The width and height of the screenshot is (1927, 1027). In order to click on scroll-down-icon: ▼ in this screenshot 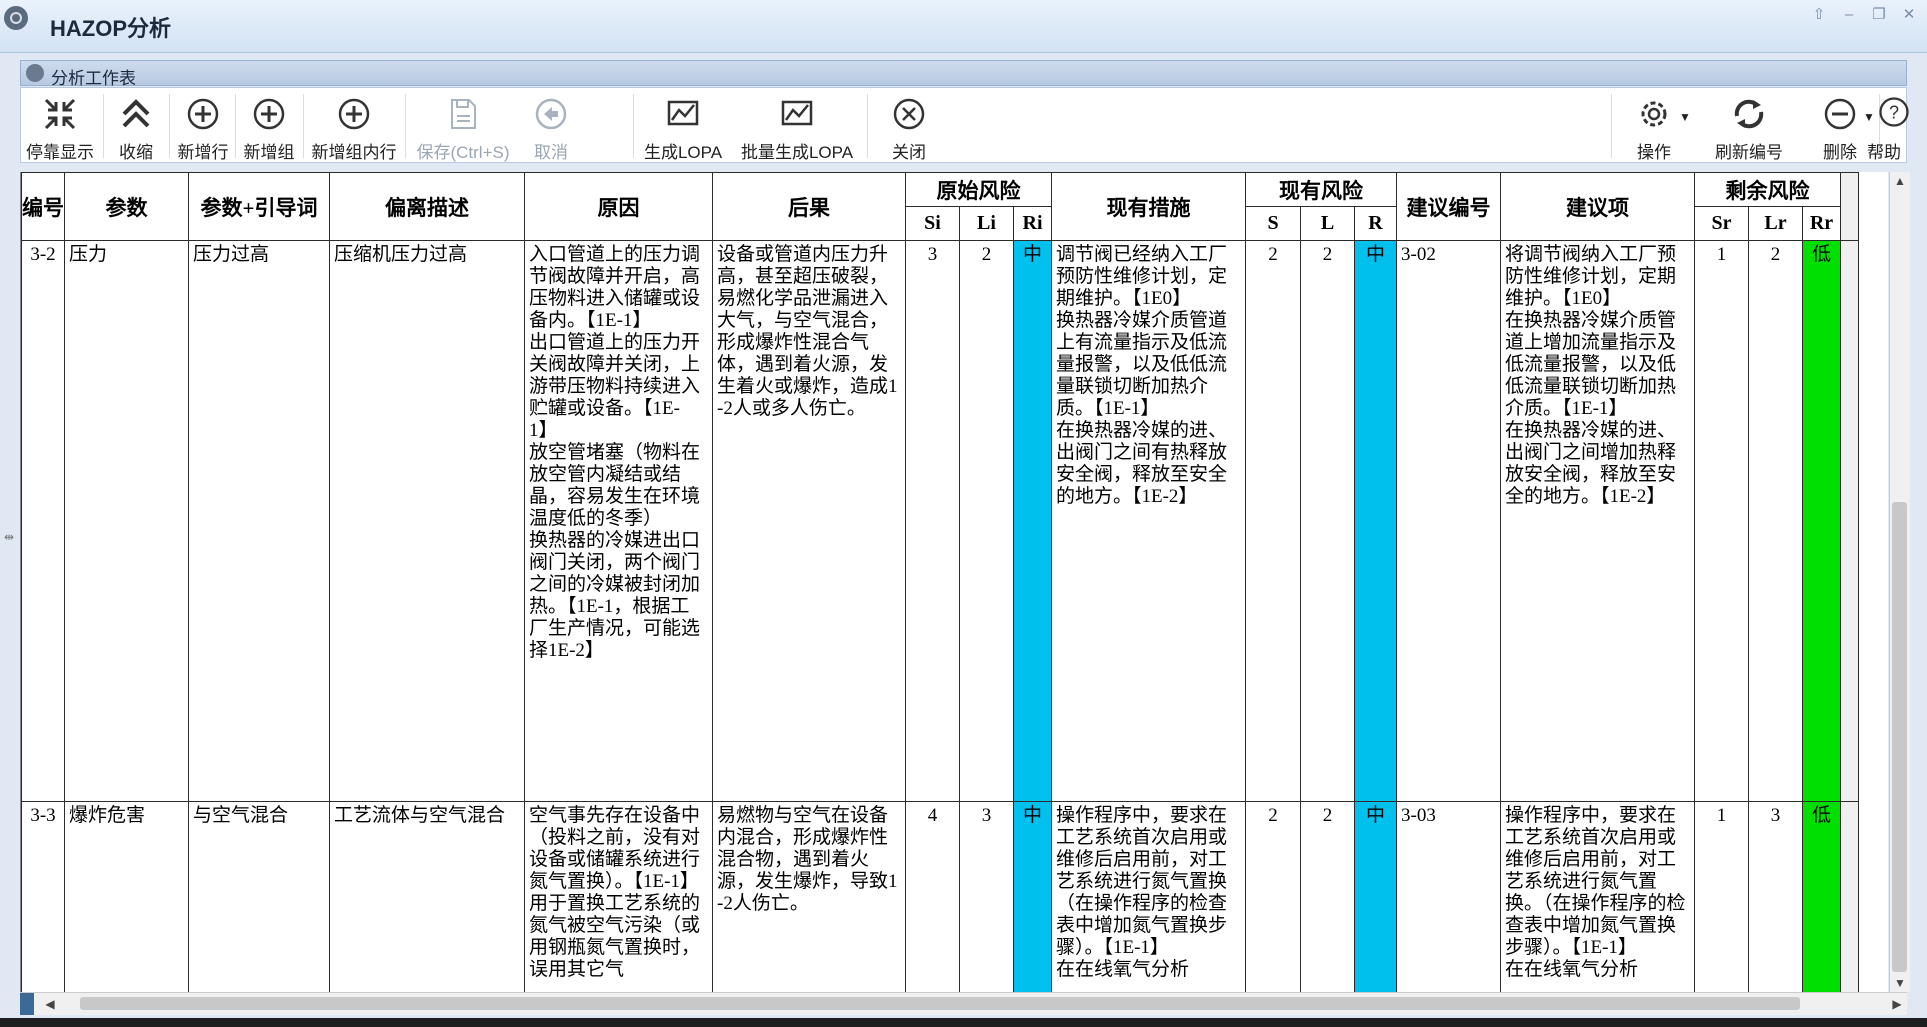, I will do `click(1900, 983)`.